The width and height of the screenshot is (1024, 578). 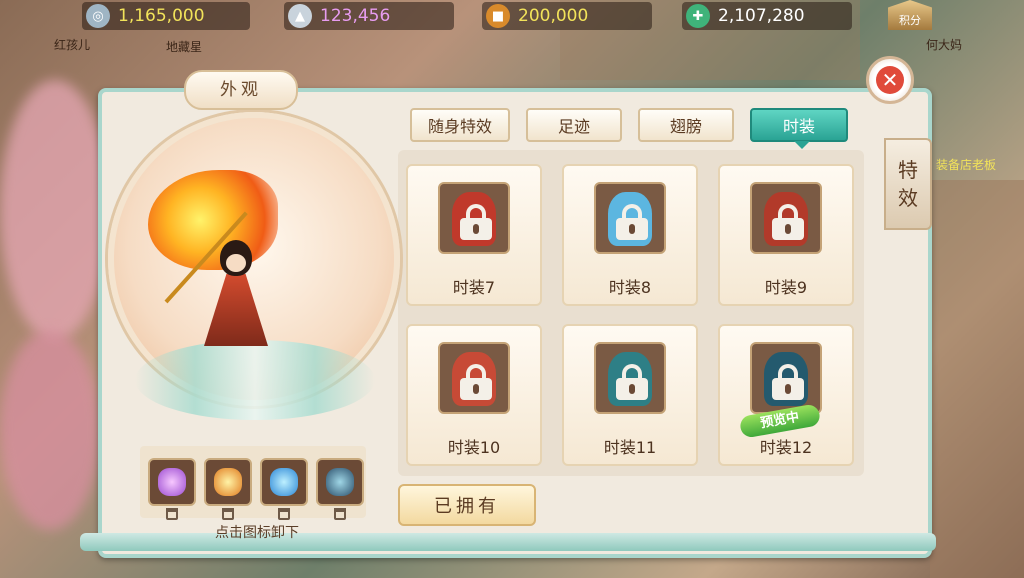 What do you see at coordinates (786, 447) in the screenshot?
I see `costume-name: 时装12` at bounding box center [786, 447].